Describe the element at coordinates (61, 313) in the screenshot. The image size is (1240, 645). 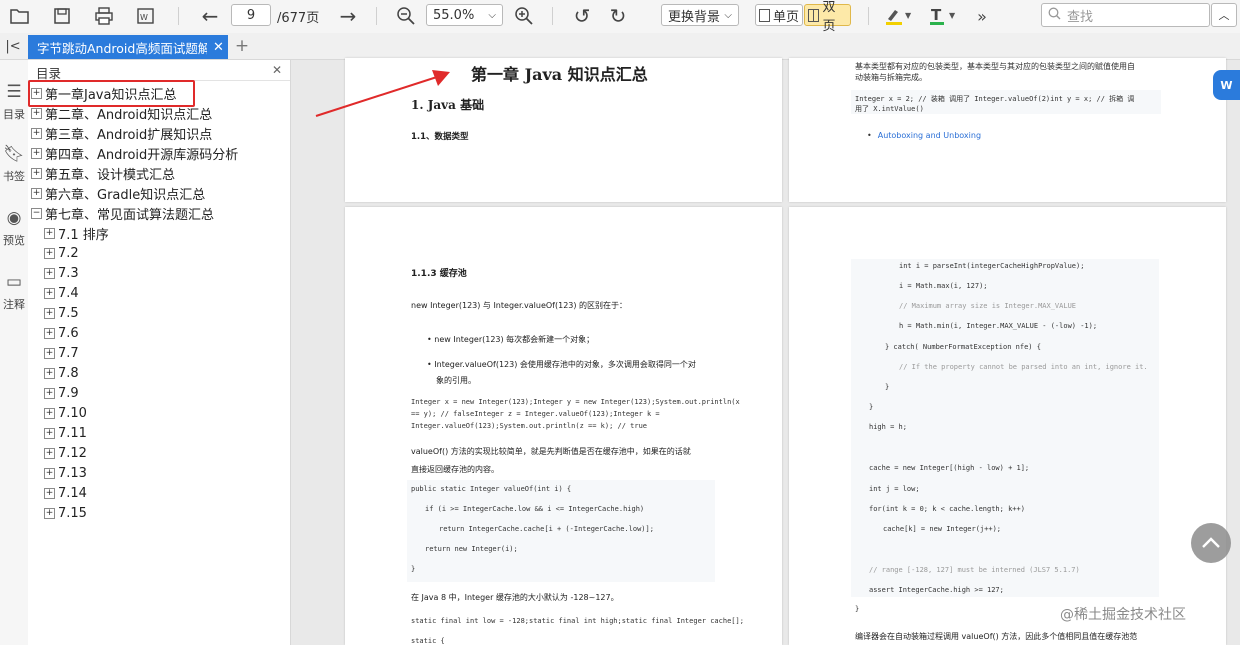
I see `toc-subitem: +7.5` at that location.